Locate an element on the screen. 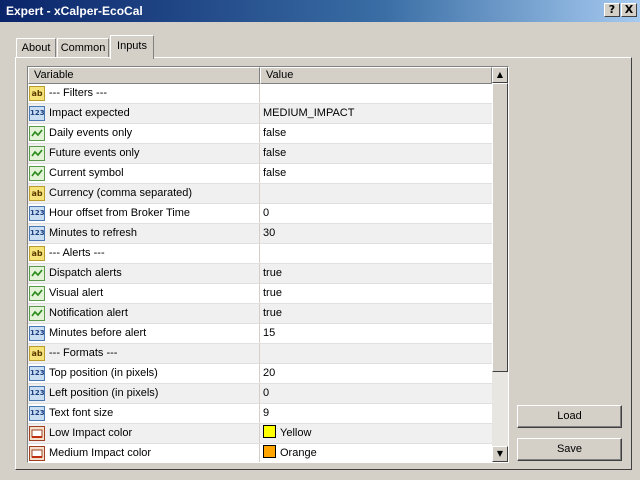 The height and width of the screenshot is (480, 640). load-button: Load is located at coordinates (569, 416).